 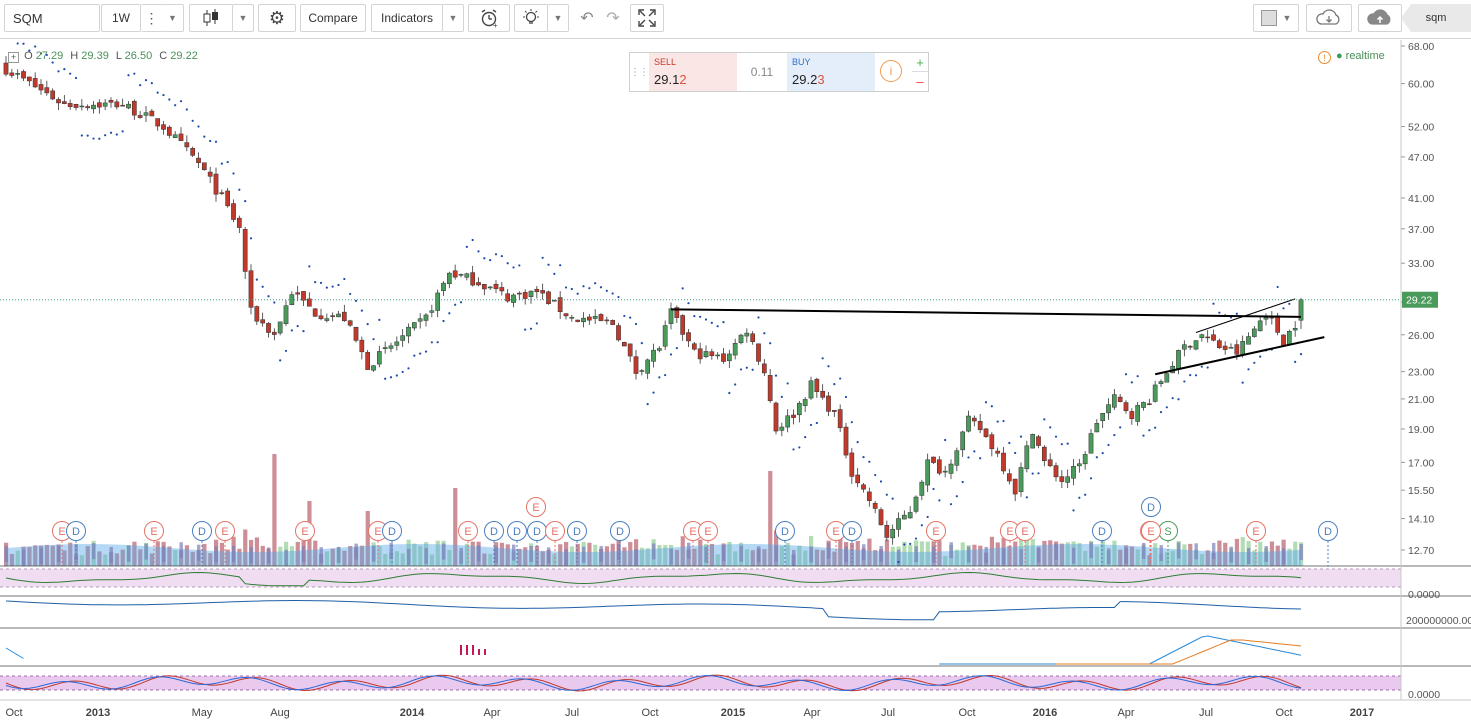 I want to click on warning-icon: !, so click(x=1324, y=57).